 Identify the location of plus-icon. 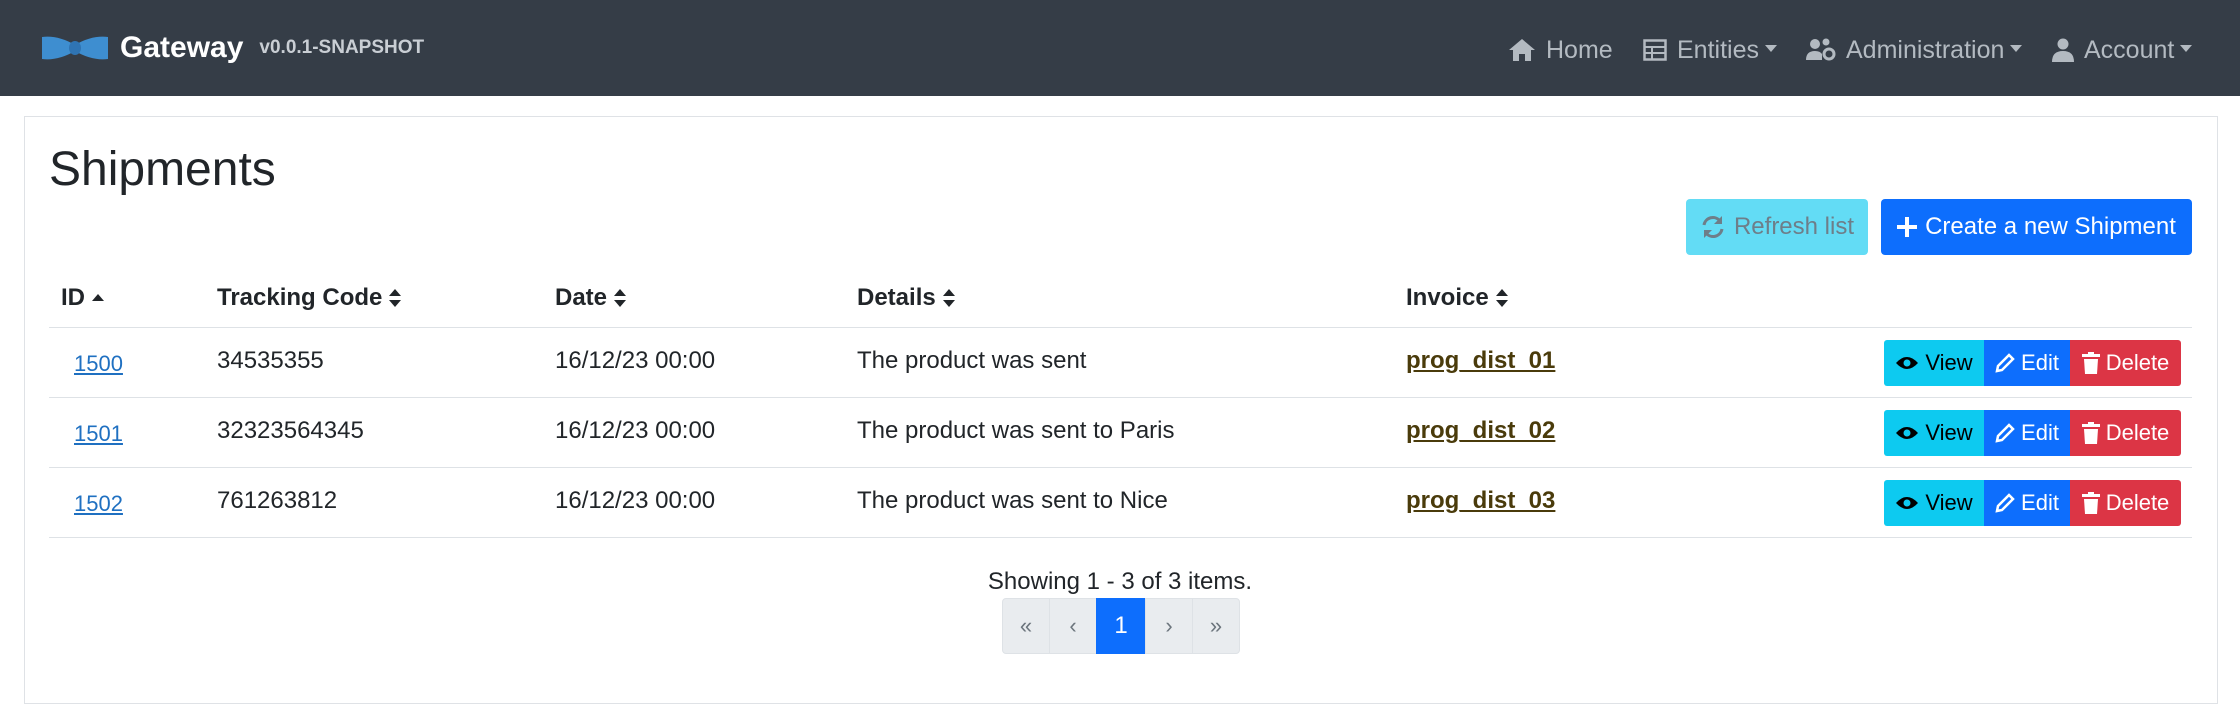
(1907, 227).